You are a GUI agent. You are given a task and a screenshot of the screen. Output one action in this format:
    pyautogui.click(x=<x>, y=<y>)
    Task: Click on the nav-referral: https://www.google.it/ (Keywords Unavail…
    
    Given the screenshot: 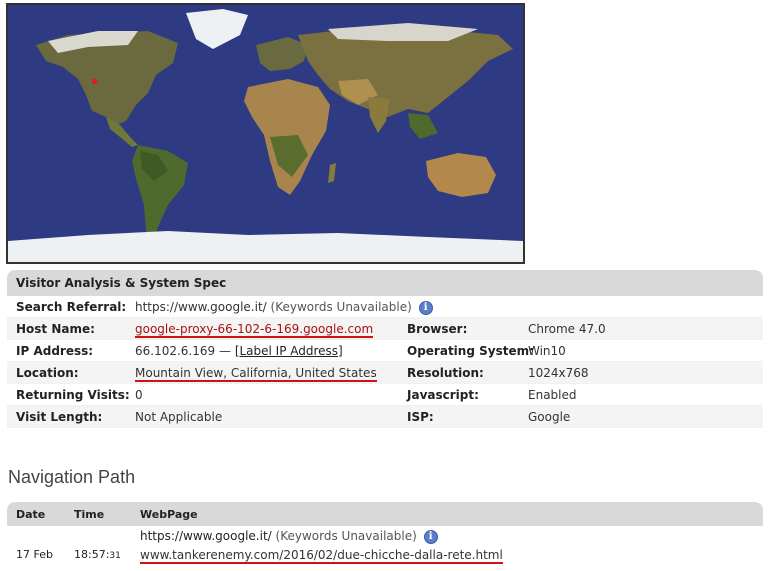 What is the action you would take?
    pyautogui.click(x=289, y=536)
    